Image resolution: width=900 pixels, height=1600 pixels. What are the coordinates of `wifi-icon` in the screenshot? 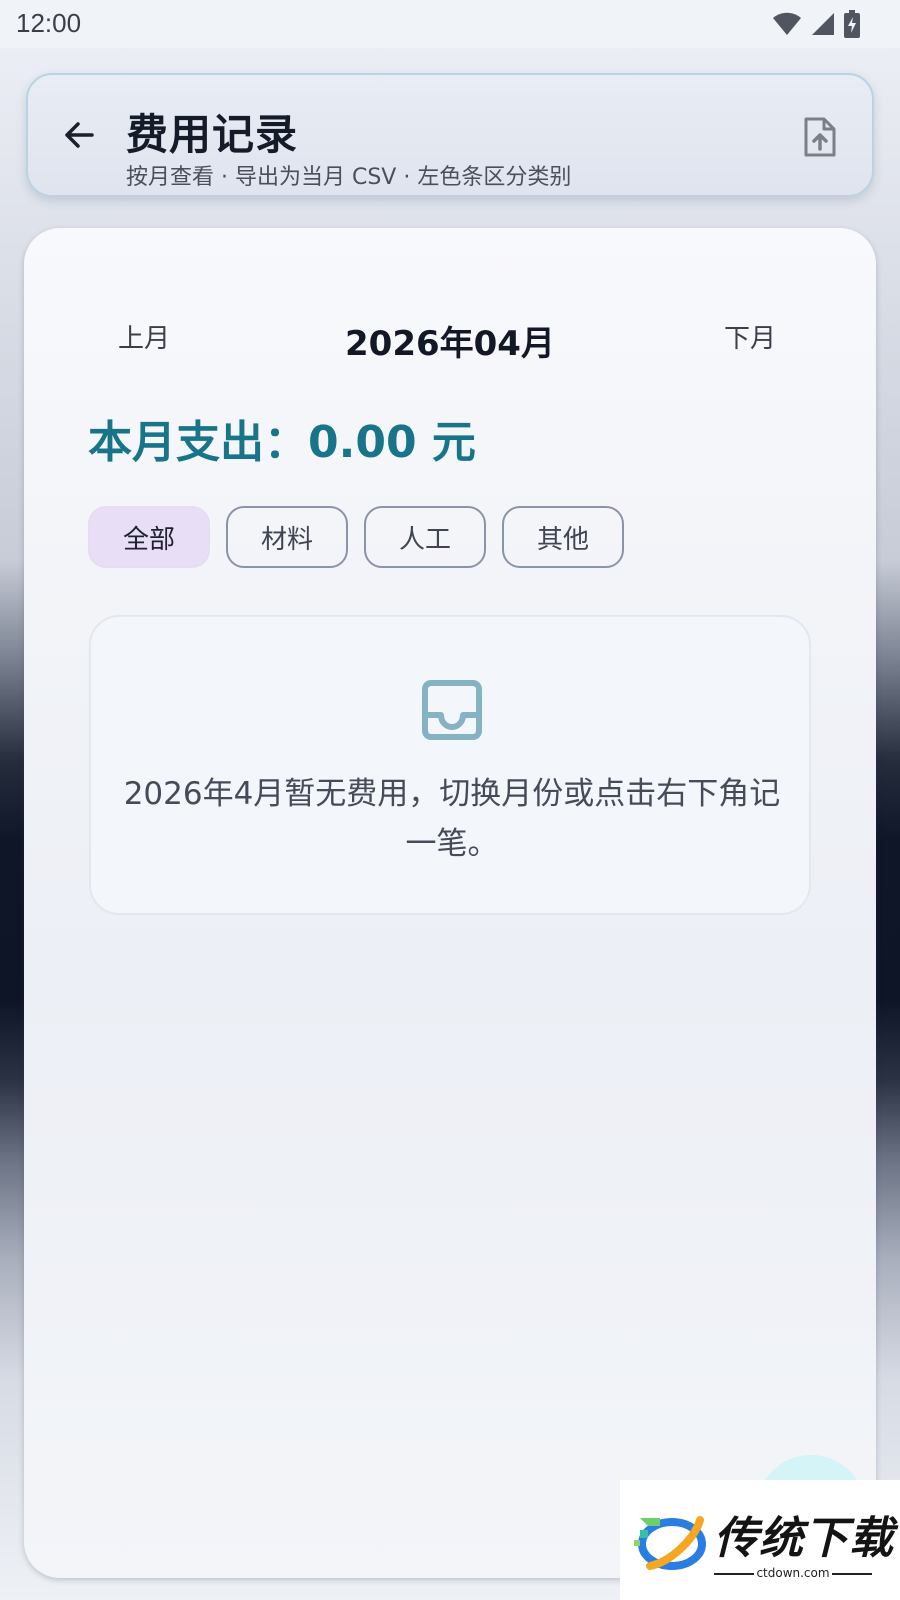 It's located at (787, 23).